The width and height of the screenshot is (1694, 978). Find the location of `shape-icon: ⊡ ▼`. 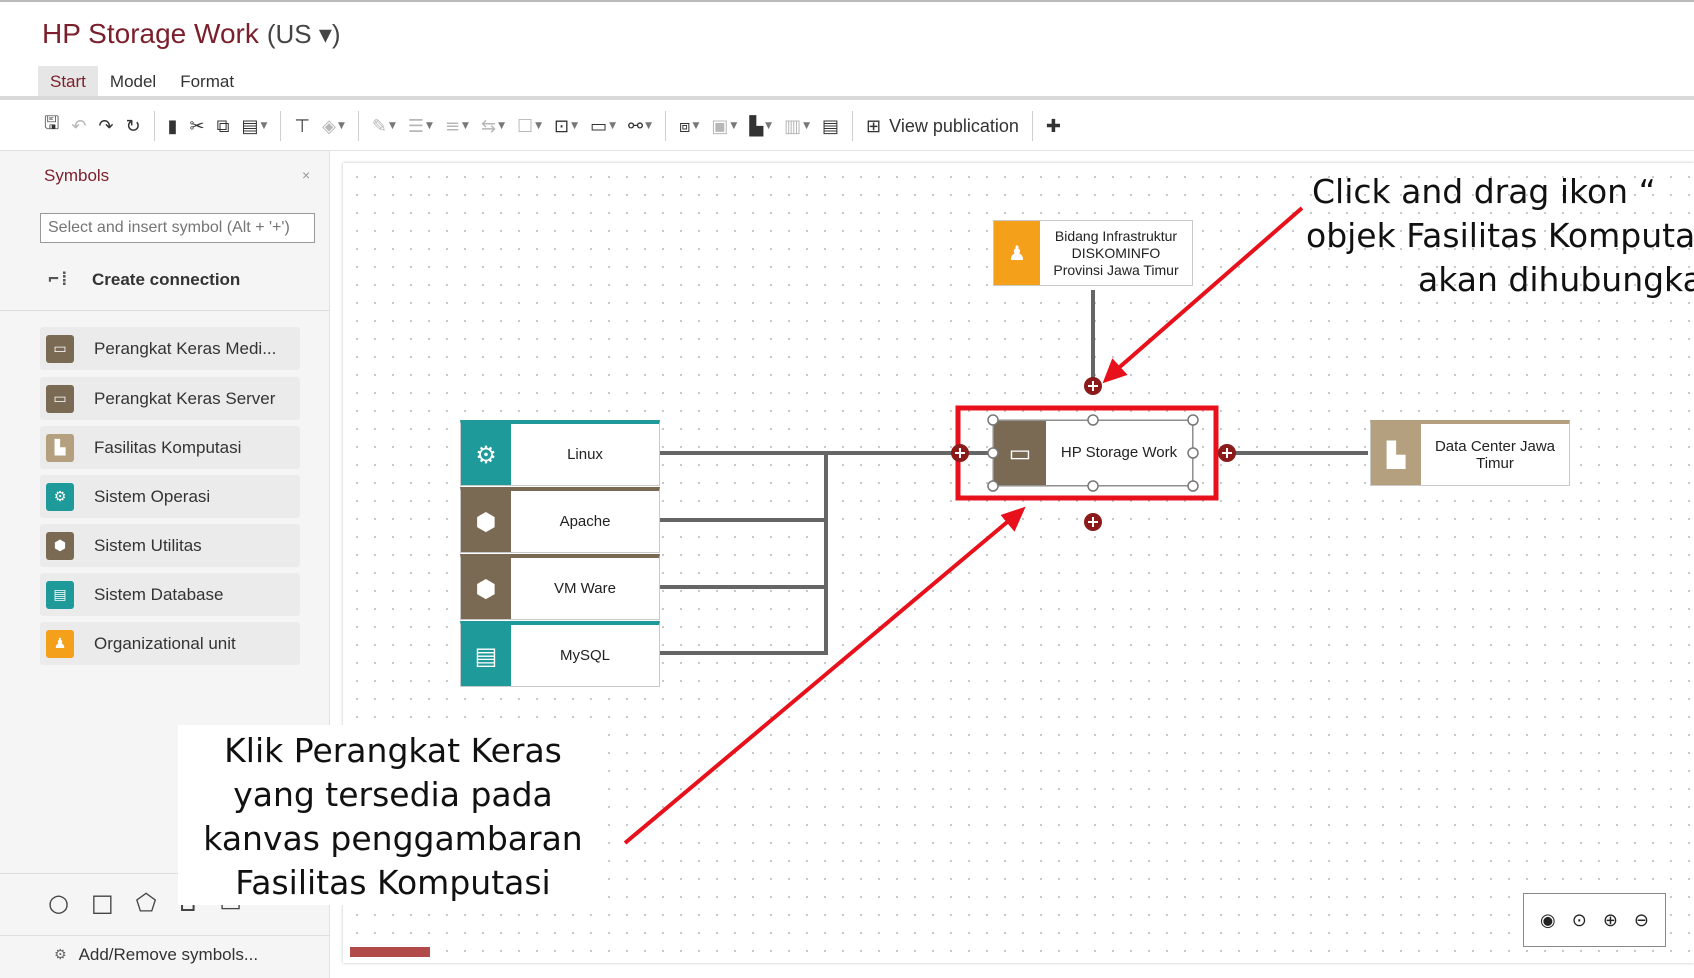

shape-icon: ⊡ ▼ is located at coordinates (566, 126).